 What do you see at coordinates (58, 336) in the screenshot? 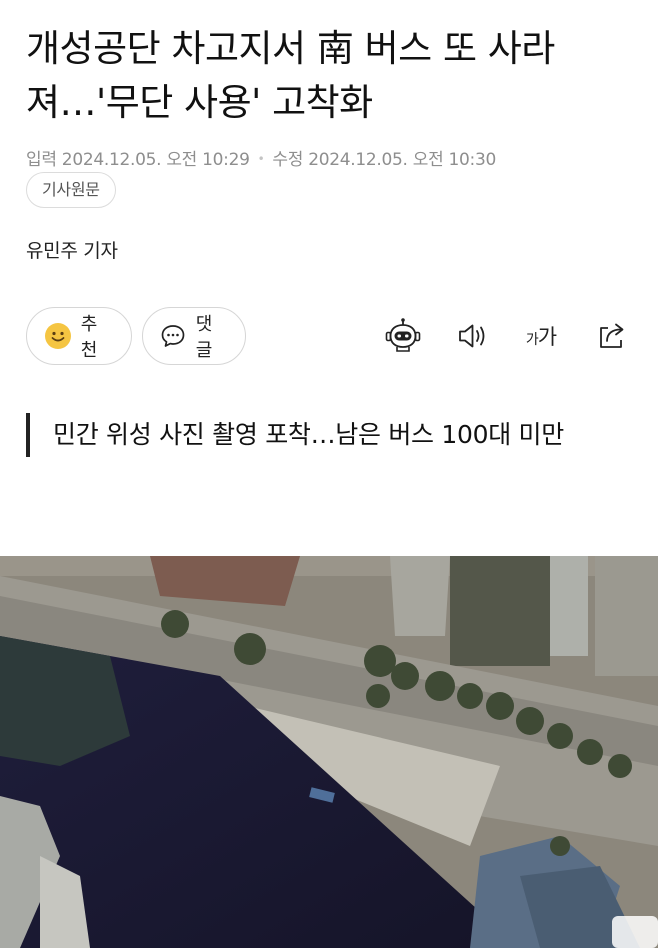
I see `smiley-icon` at bounding box center [58, 336].